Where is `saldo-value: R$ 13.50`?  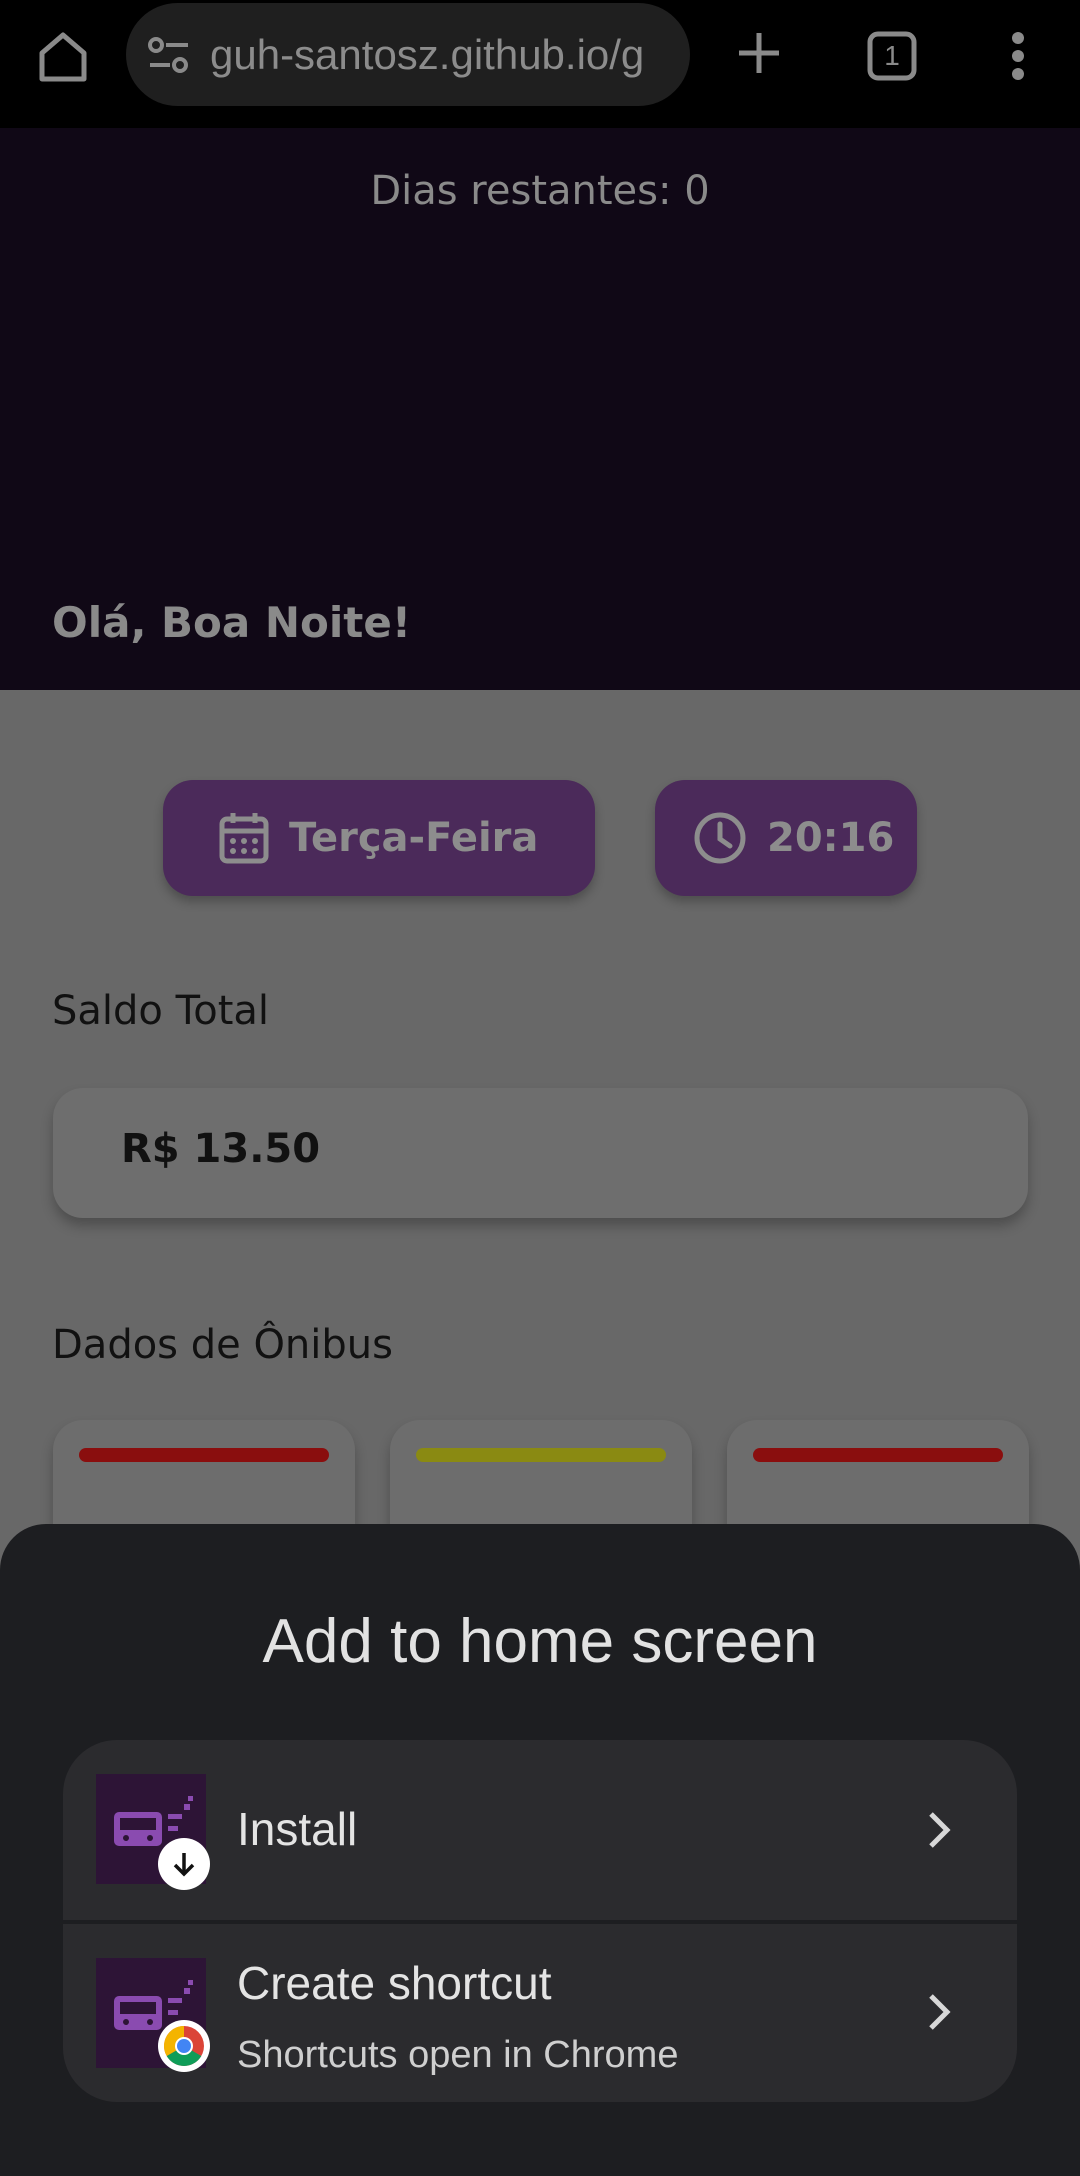 saldo-value: R$ 13.50 is located at coordinates (221, 1149).